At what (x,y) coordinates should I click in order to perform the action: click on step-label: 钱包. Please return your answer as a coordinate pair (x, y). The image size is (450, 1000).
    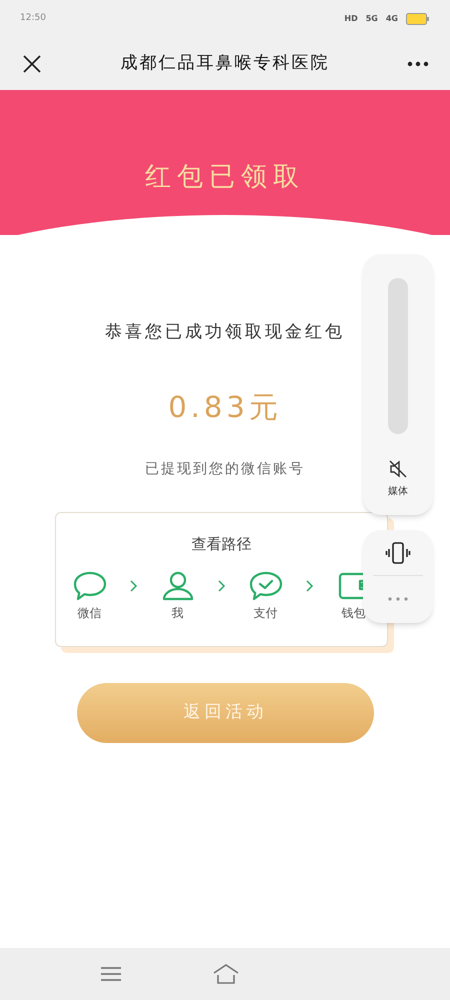
    Looking at the image, I should click on (354, 613).